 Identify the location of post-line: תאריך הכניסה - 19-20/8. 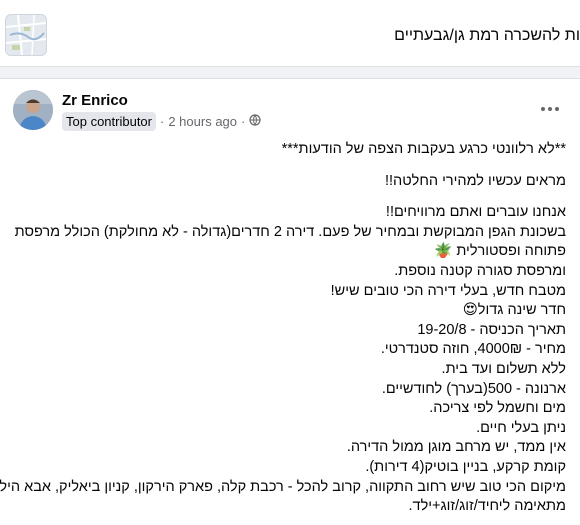
(491, 329).